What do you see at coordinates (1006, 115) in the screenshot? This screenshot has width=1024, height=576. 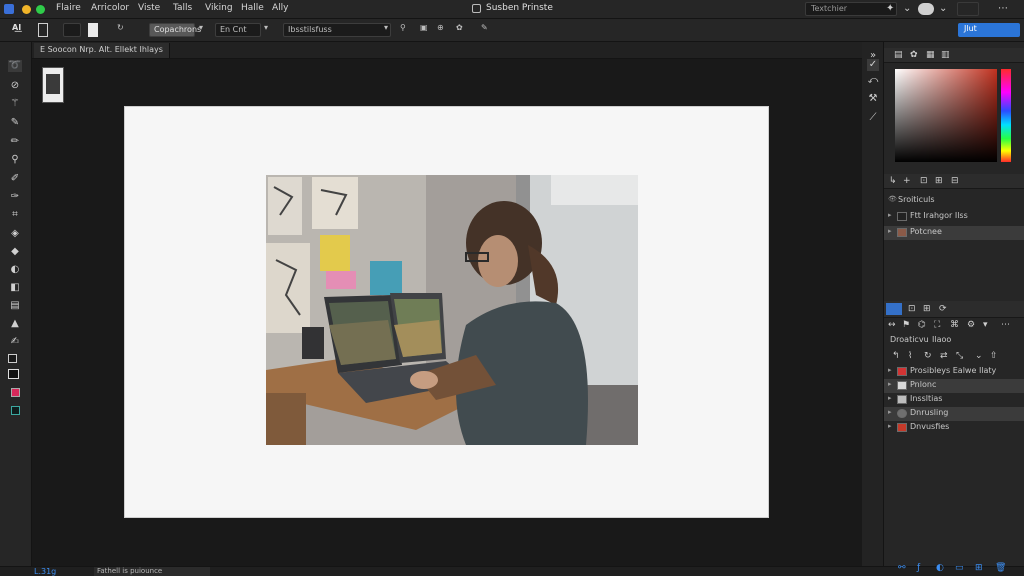 I see `hue-slider` at bounding box center [1006, 115].